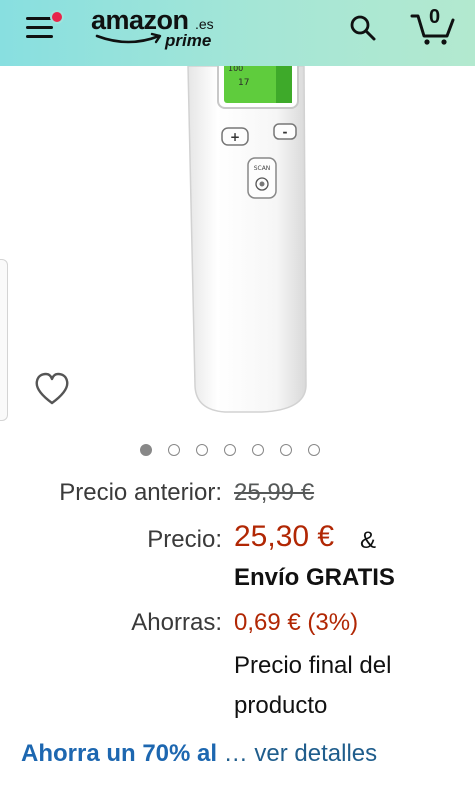 This screenshot has width=475, height=792. I want to click on deal-banner: Ahorra un 70% al … ver detalles, so click(199, 754).